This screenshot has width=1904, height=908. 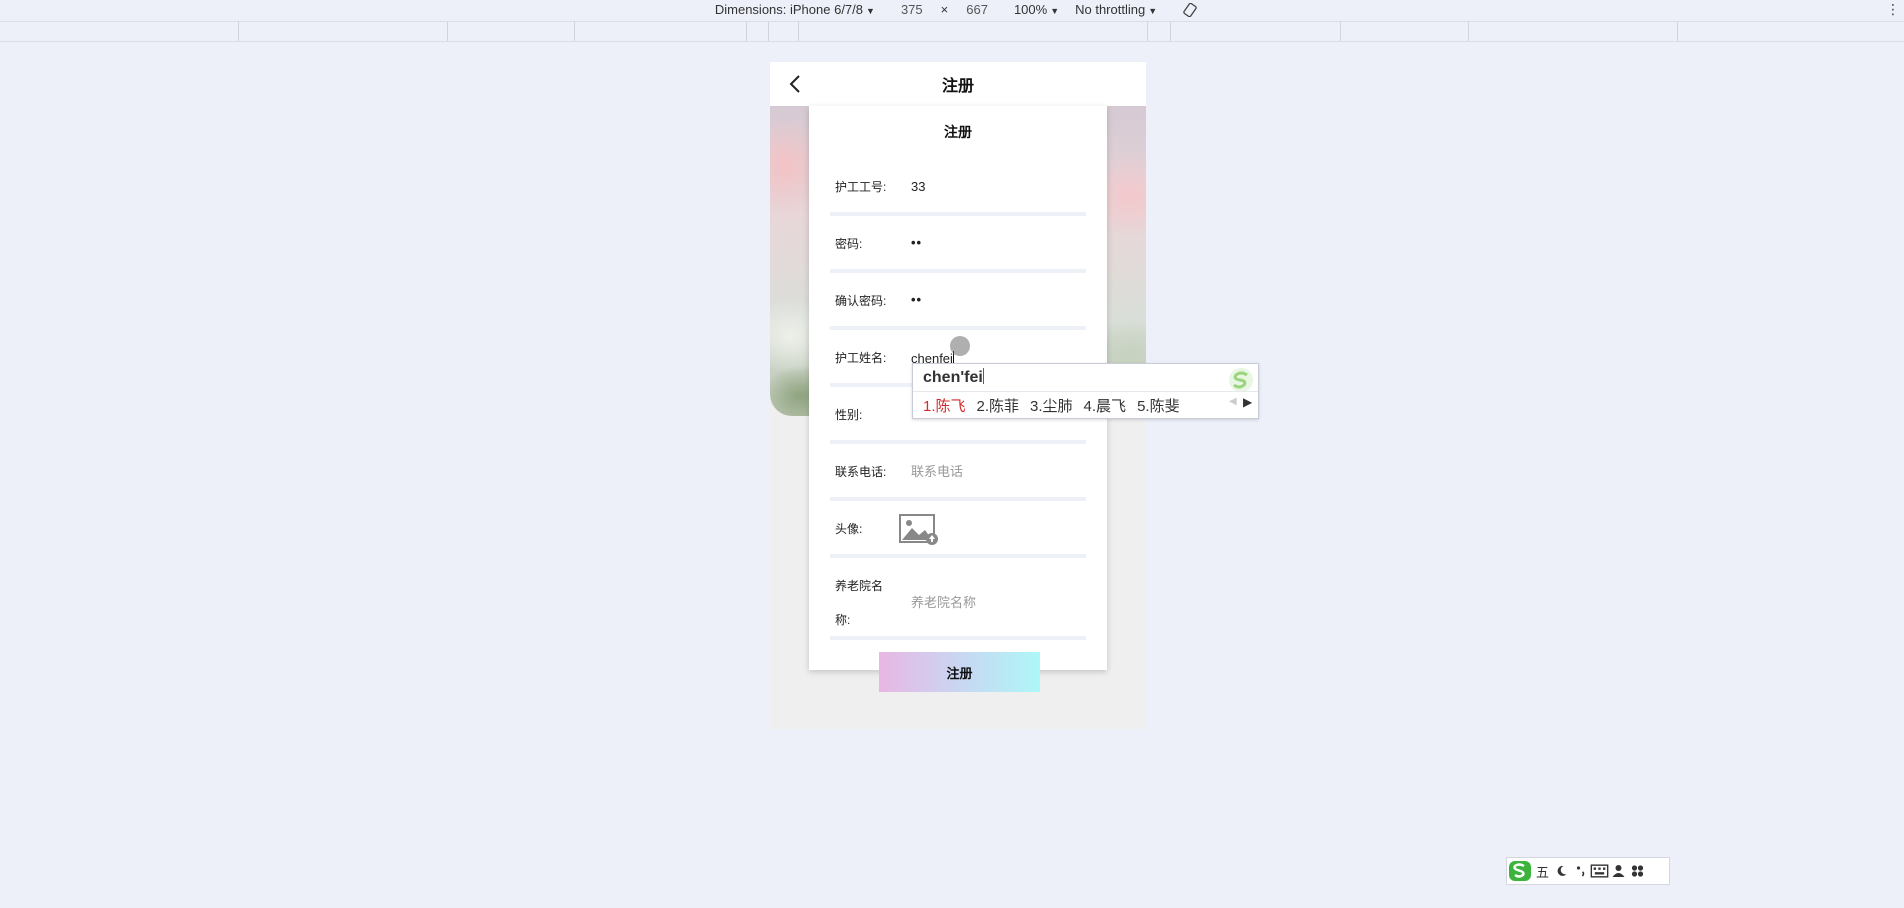 I want to click on composition-text: chen'fei, so click(x=953, y=377).